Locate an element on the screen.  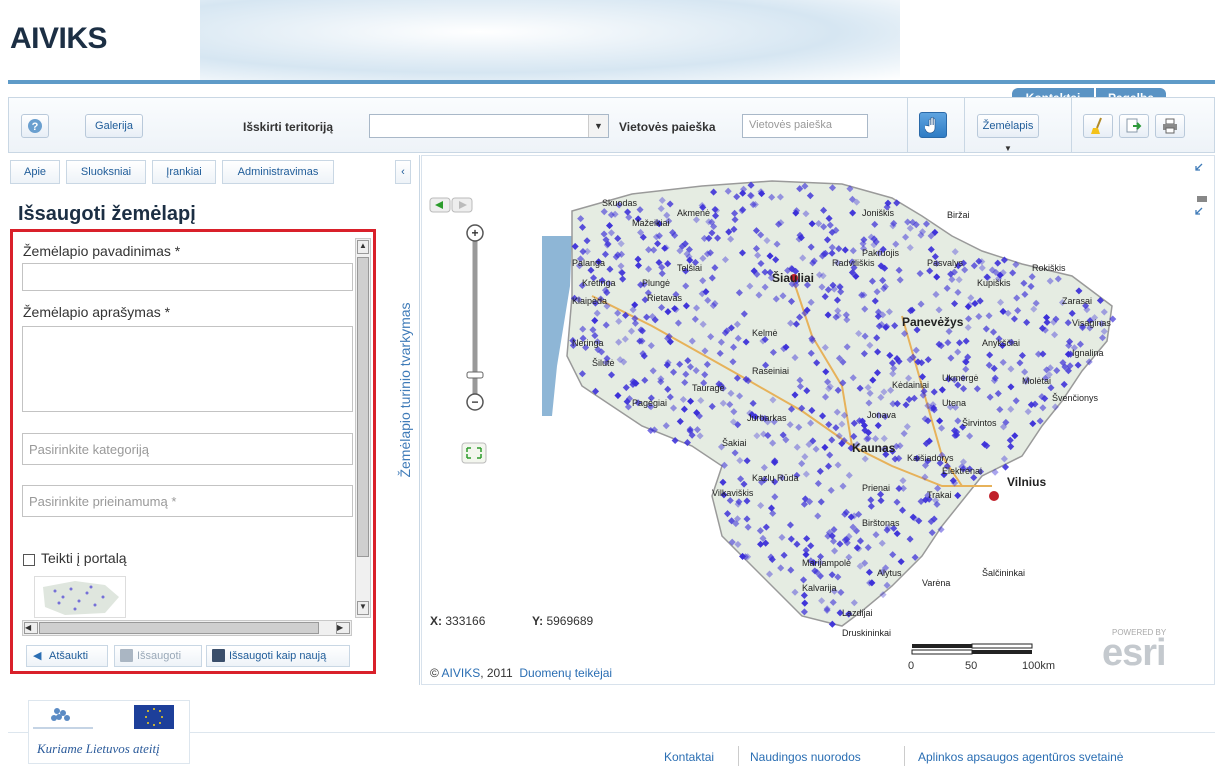
tab-administration: Administravimas is located at coordinates (278, 172).